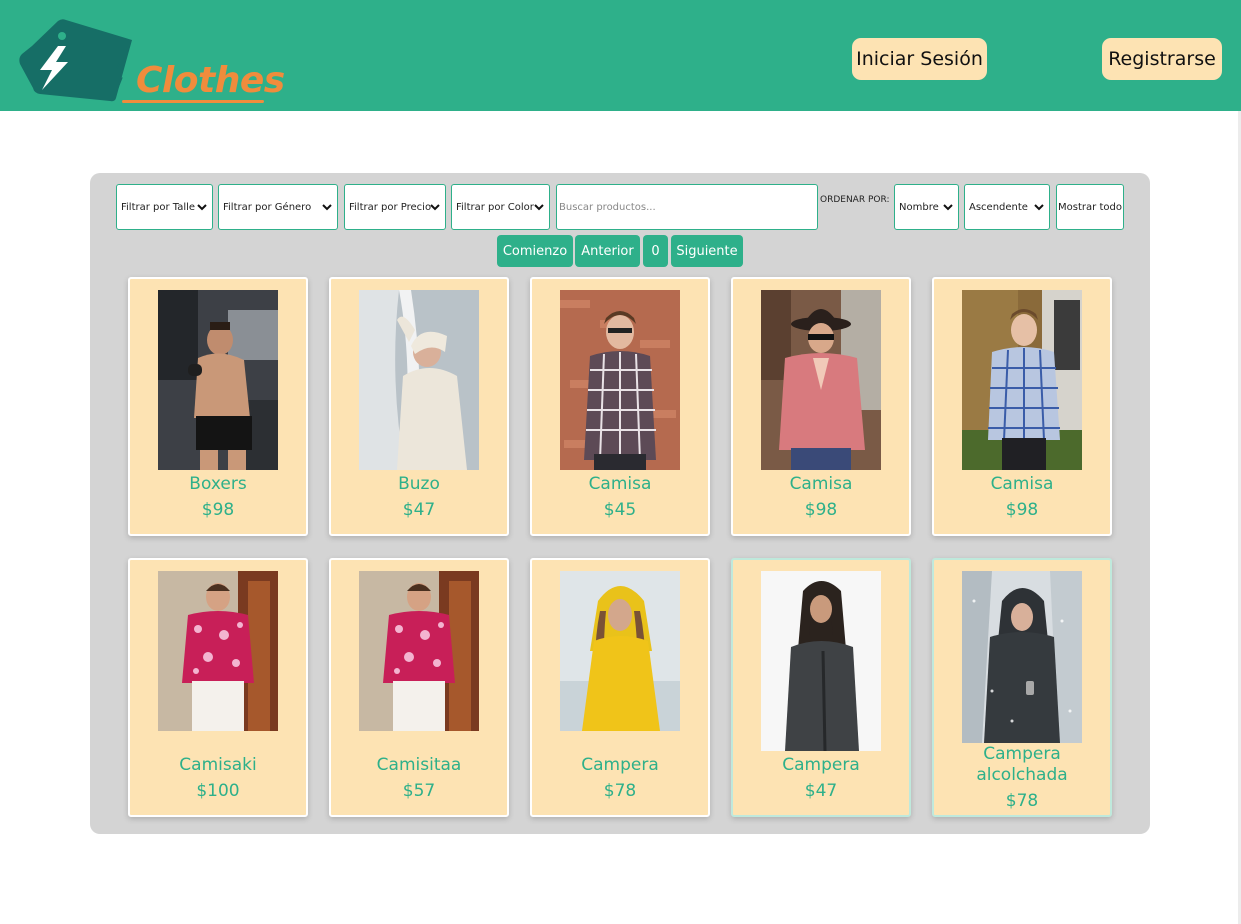 The image size is (1241, 924). What do you see at coordinates (210, 80) in the screenshot?
I see `logo-text: Clothes` at bounding box center [210, 80].